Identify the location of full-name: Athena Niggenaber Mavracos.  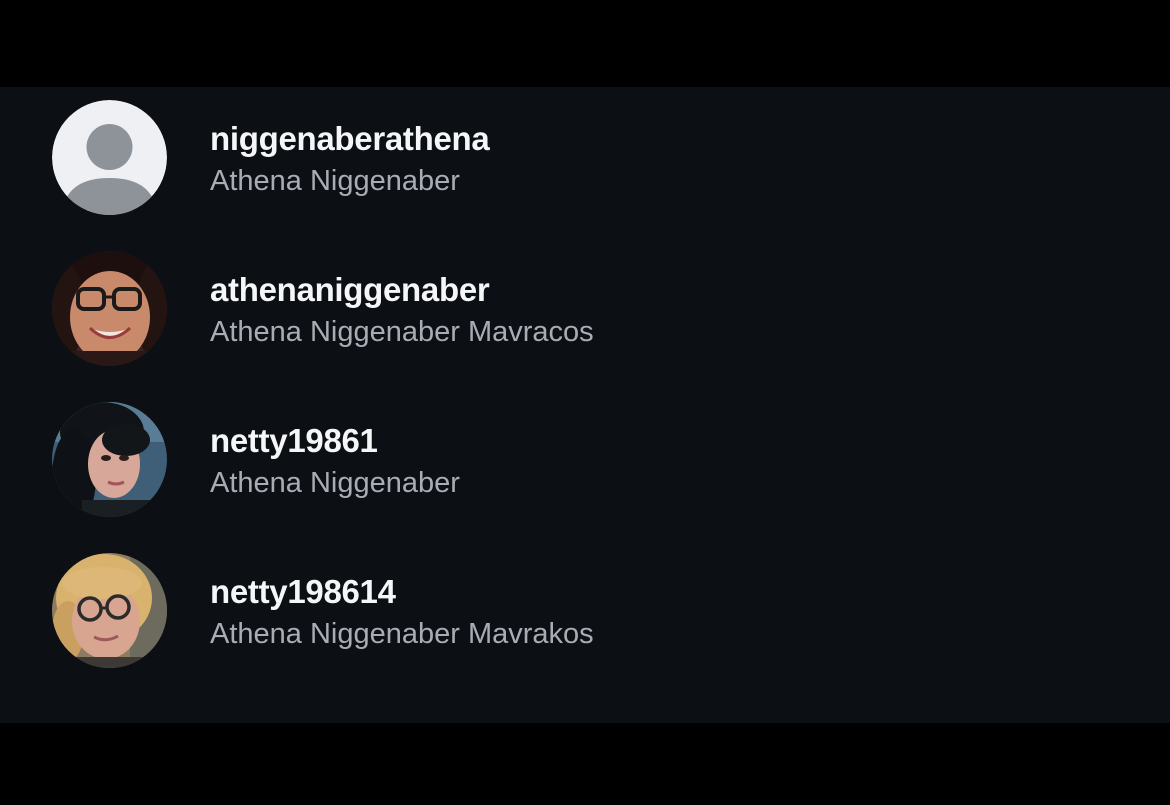
(402, 332).